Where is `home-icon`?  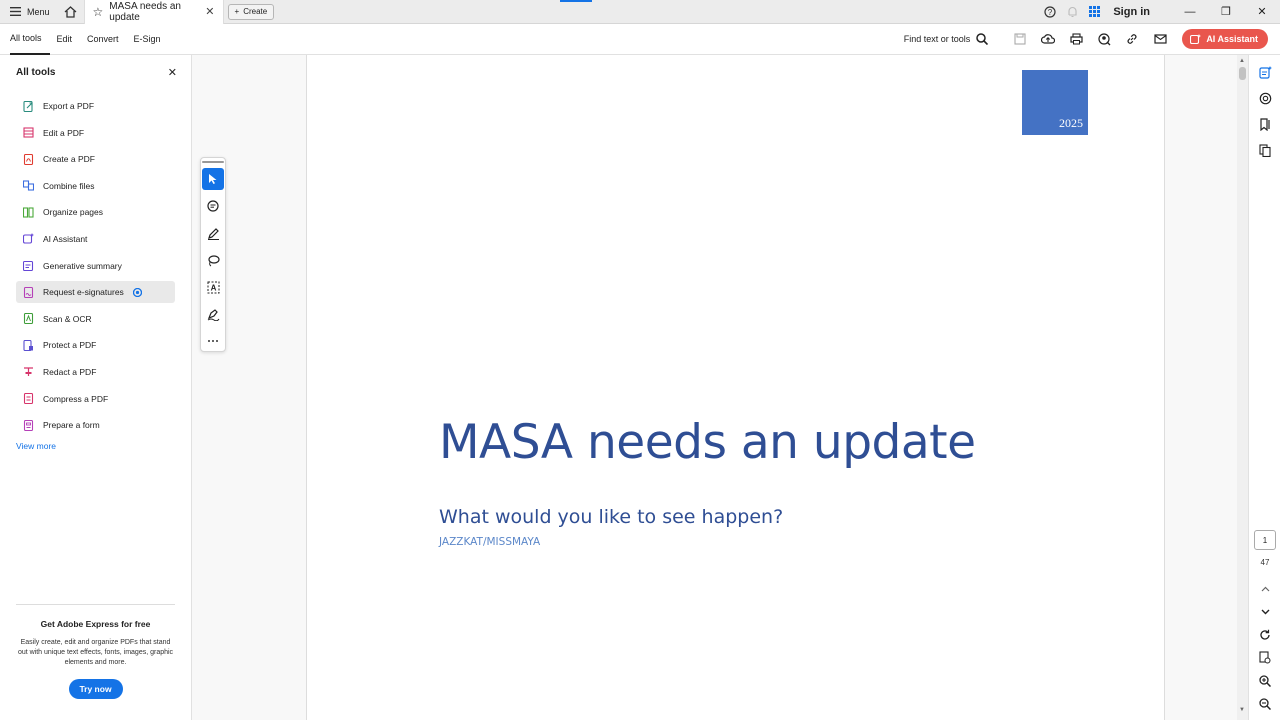
home-icon is located at coordinates (70, 11).